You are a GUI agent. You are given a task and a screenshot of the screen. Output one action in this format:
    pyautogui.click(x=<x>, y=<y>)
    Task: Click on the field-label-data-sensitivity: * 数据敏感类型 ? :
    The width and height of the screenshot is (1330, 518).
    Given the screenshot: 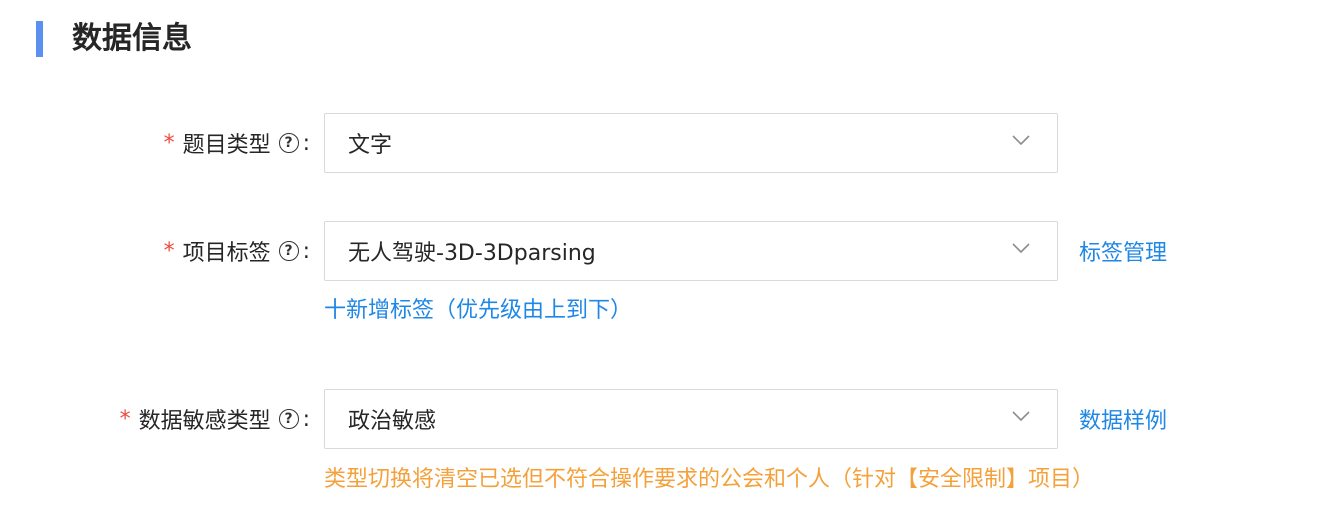 What is the action you would take?
    pyautogui.click(x=215, y=419)
    